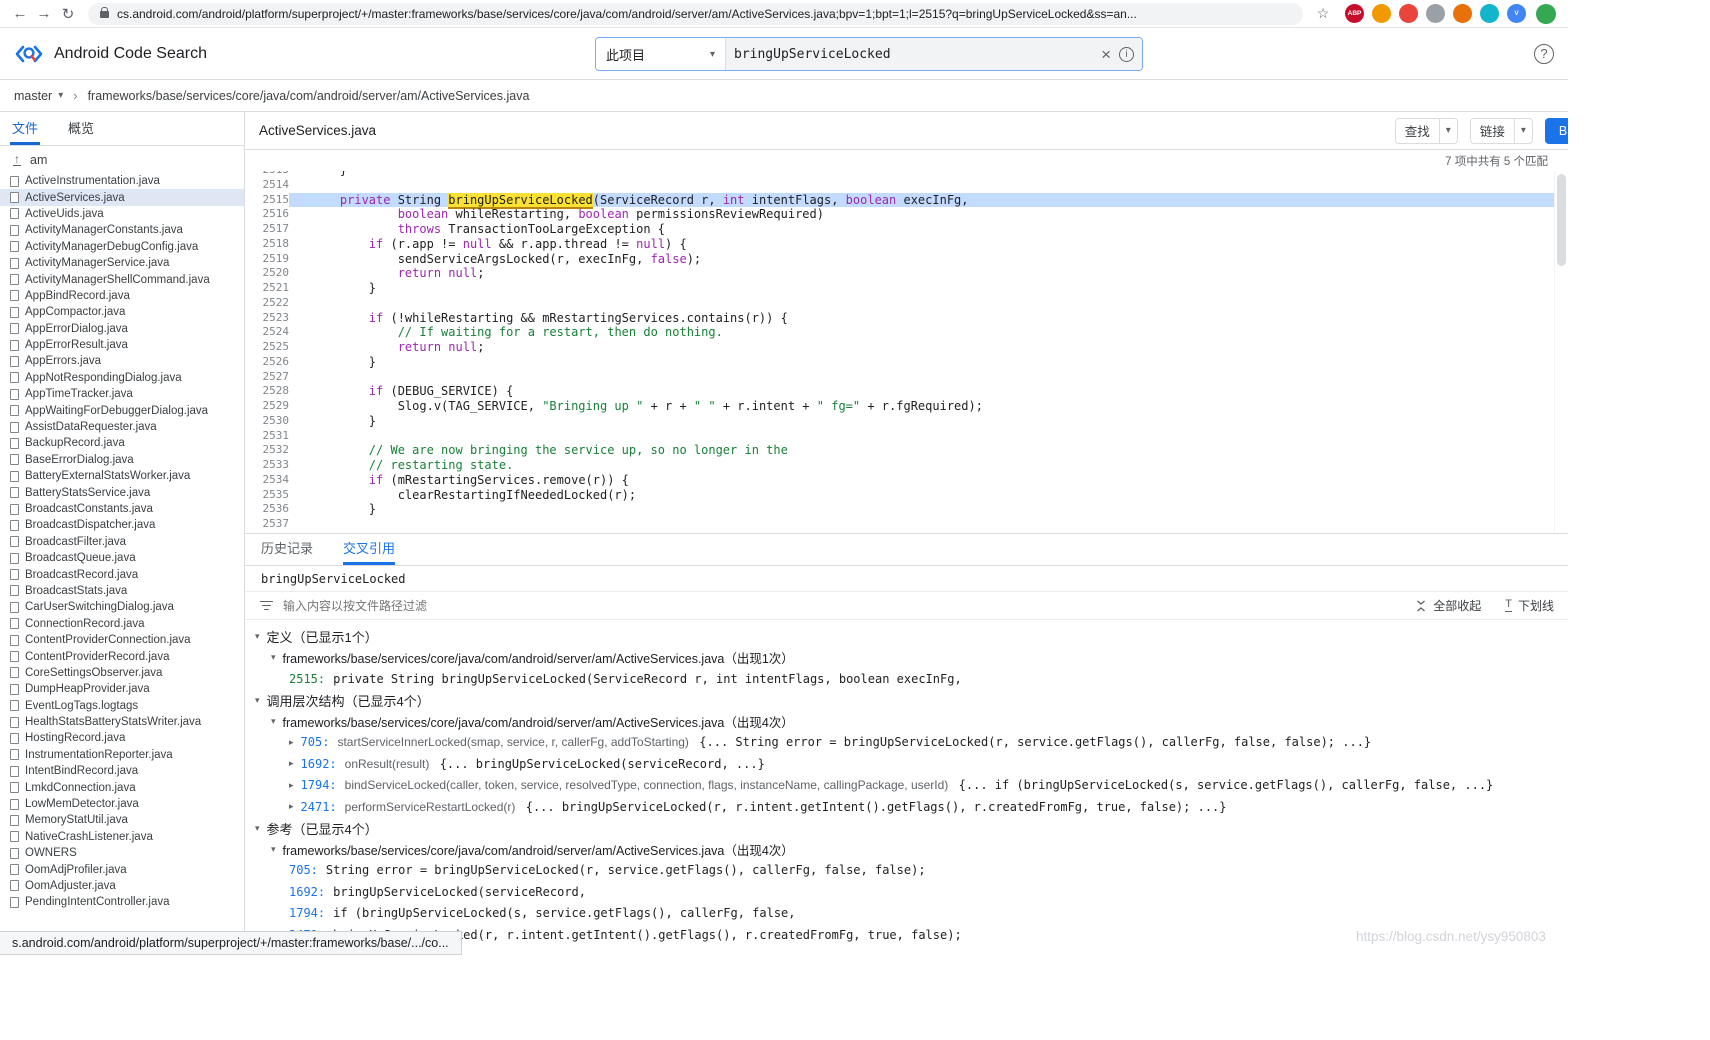  I want to click on line-number: 2534, so click(267, 480).